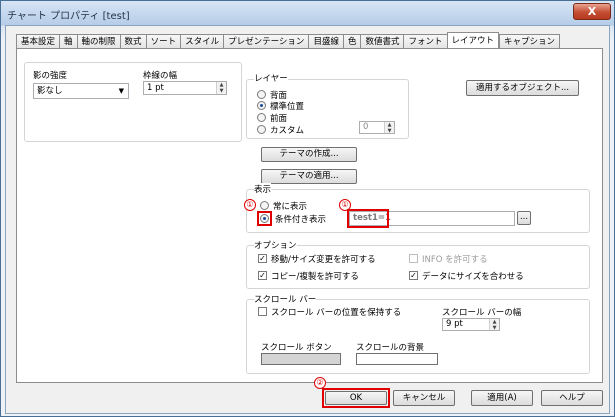 This screenshot has height=417, width=615. What do you see at coordinates (261, 94) in the screenshot?
I see `layer-back-radio` at bounding box center [261, 94].